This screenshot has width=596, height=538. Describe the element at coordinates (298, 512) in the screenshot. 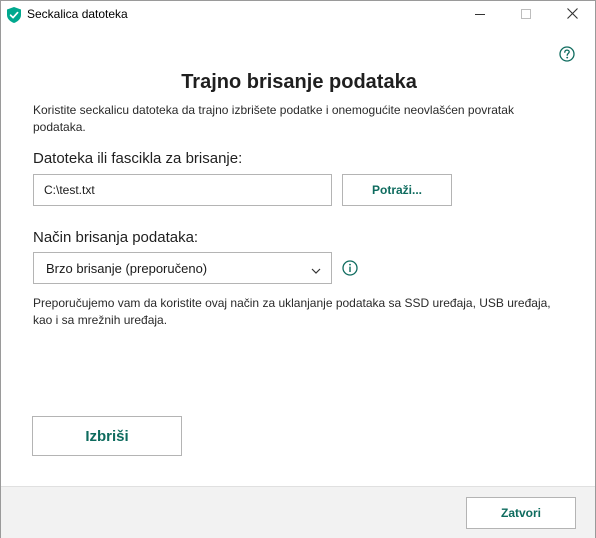

I see `footer-bar: Zatvori` at that location.